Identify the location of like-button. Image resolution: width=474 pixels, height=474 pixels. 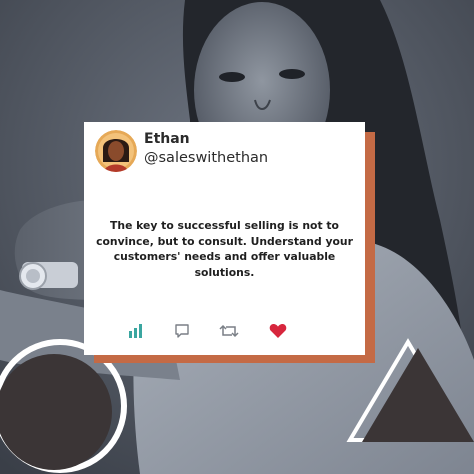
(278, 331).